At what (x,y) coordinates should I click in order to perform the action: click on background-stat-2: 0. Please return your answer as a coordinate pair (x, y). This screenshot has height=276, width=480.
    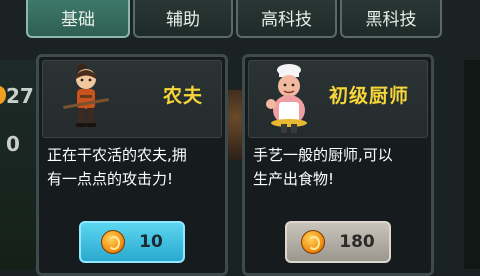
    Looking at the image, I should click on (13, 144).